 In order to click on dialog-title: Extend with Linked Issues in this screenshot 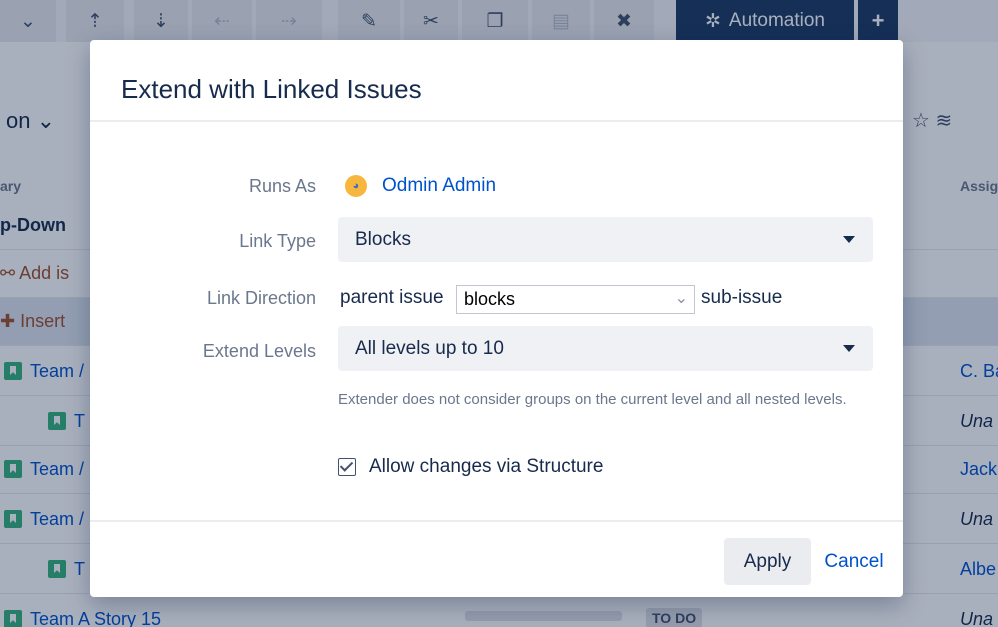, I will do `click(271, 89)`.